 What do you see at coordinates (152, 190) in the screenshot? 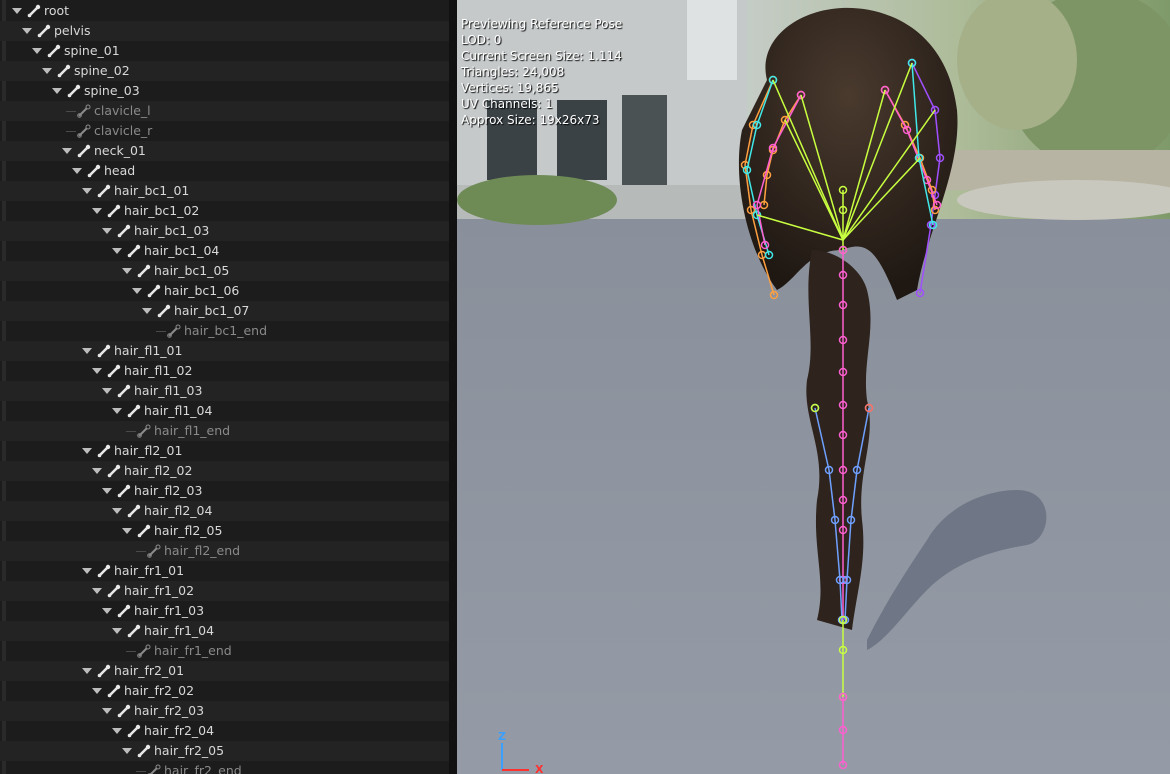
I see `bone-label: hair_bc1_01` at bounding box center [152, 190].